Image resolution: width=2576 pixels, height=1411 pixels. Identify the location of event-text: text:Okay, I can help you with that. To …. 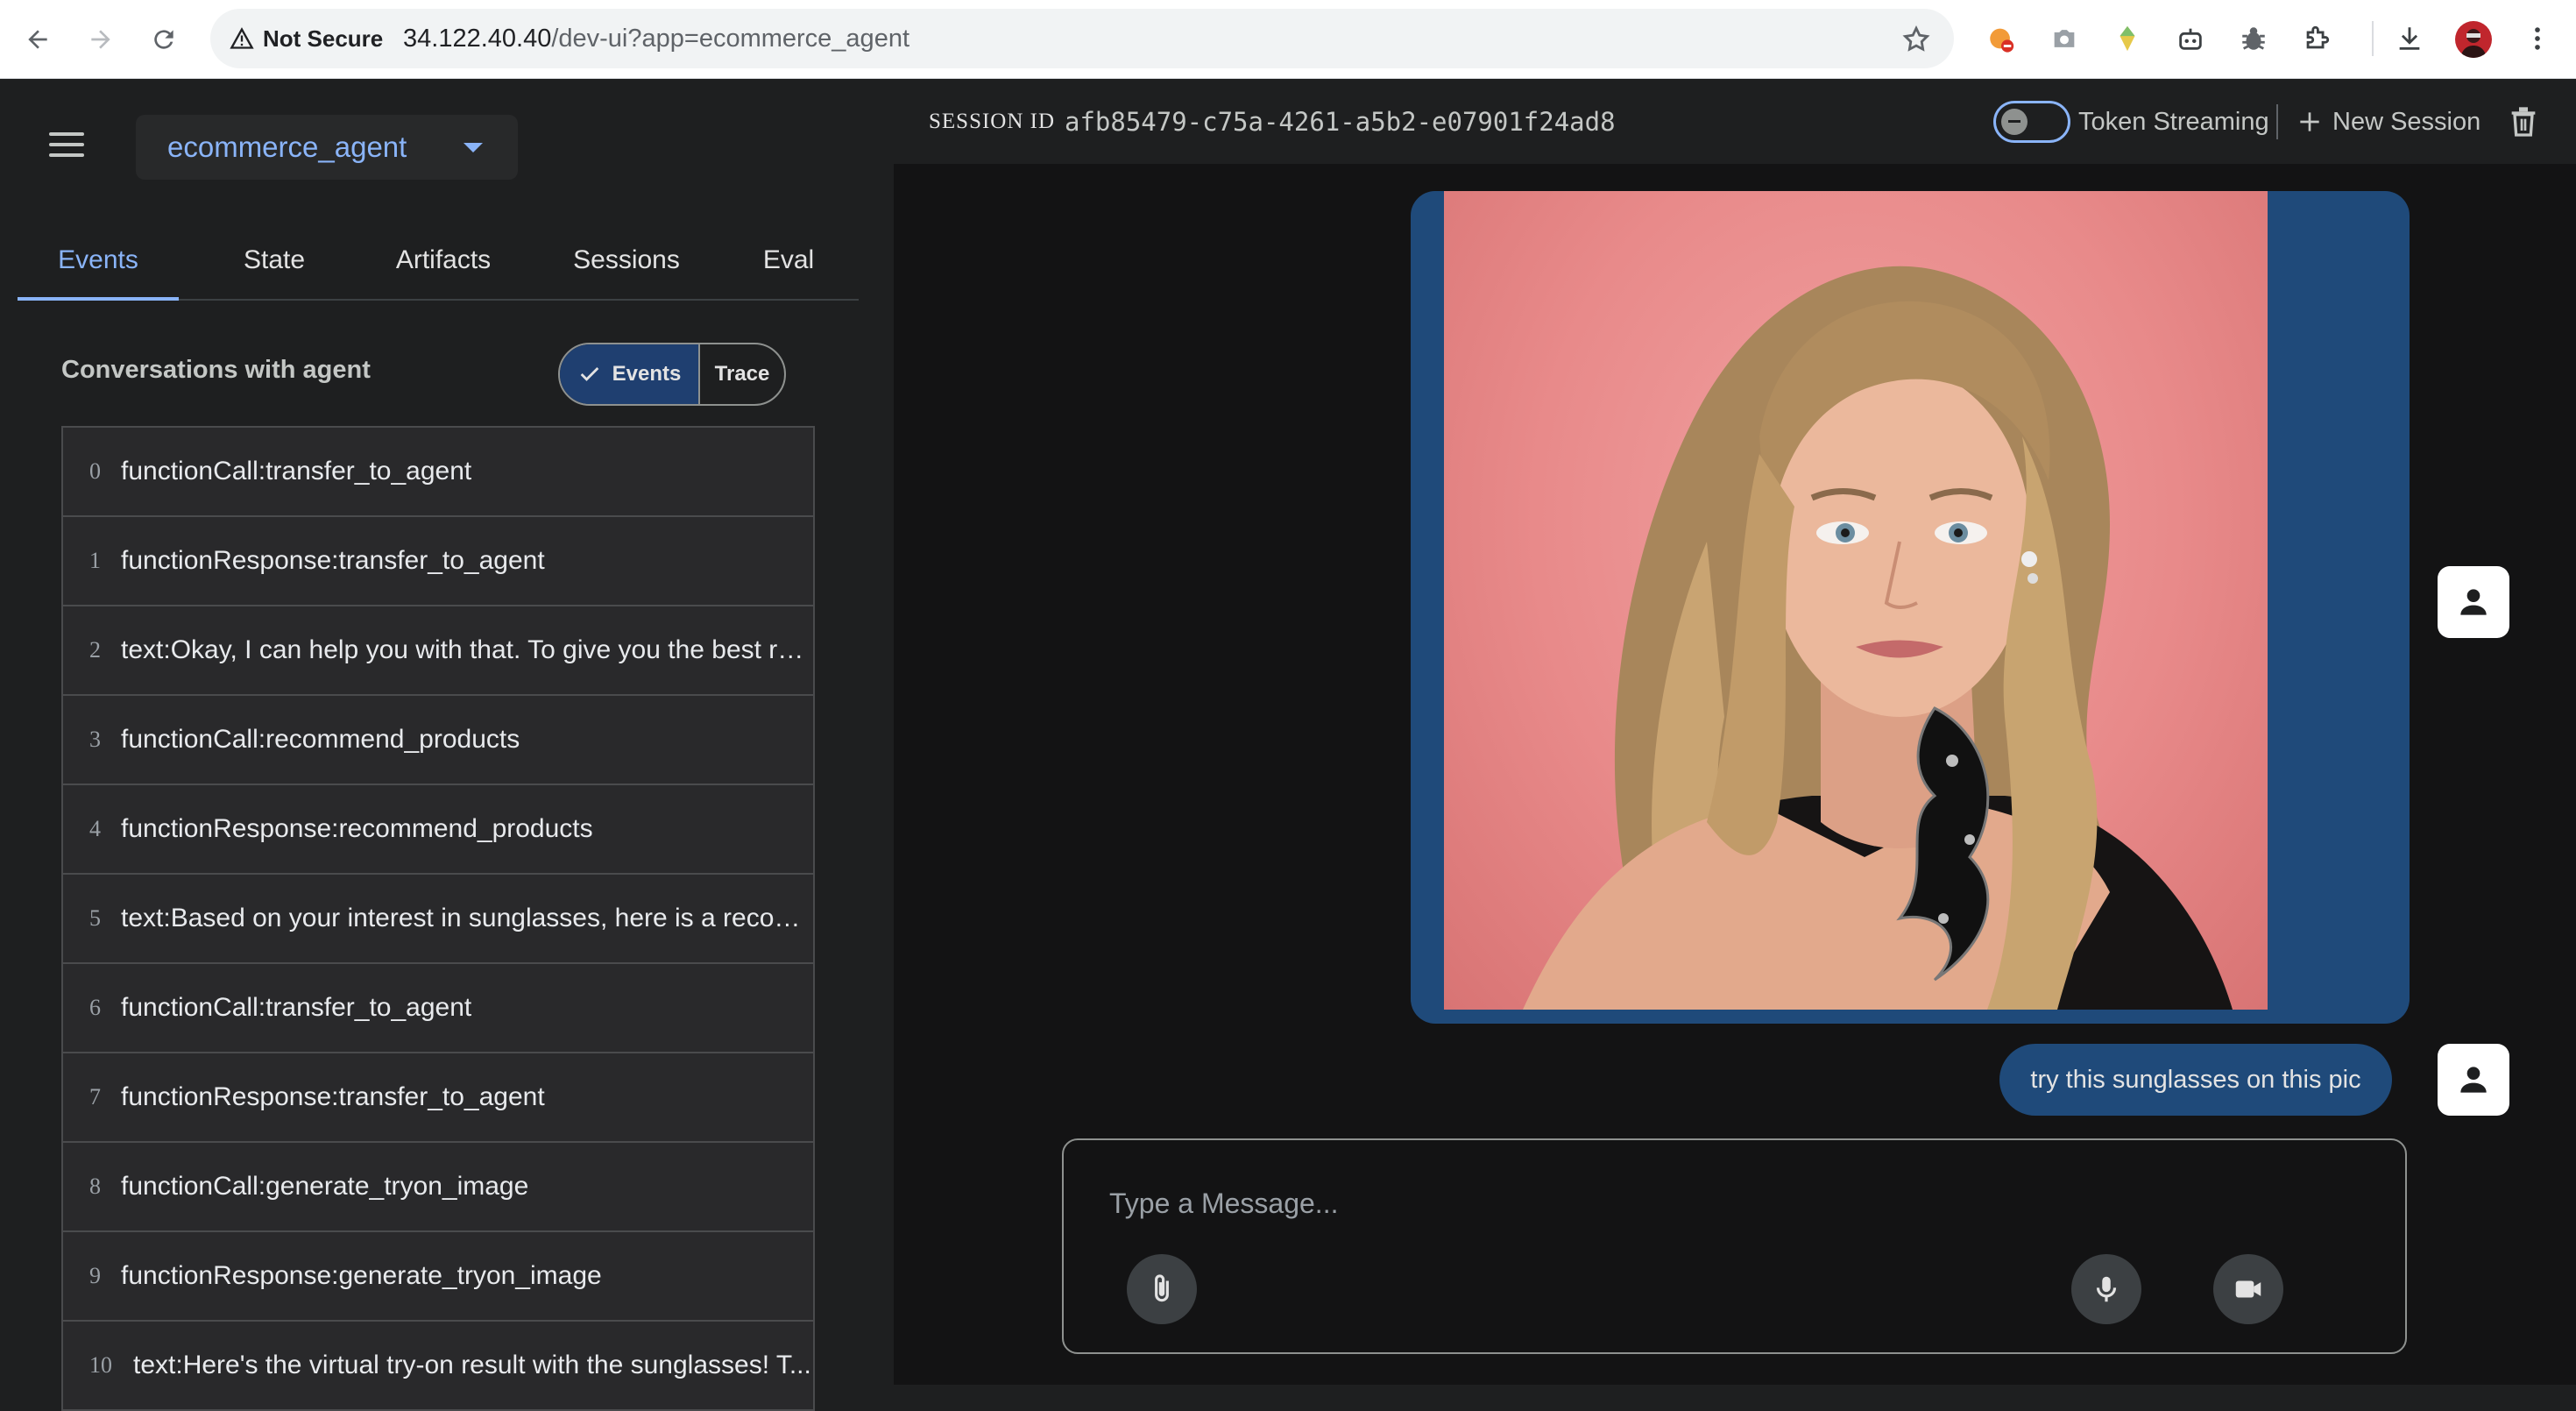
(462, 649).